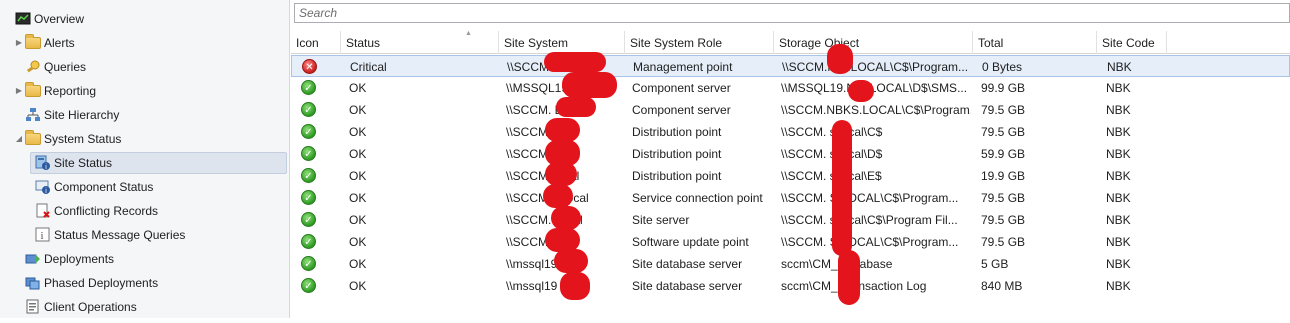 The image size is (1290, 323). I want to click on nav-item-label: Reporting, so click(70, 91).